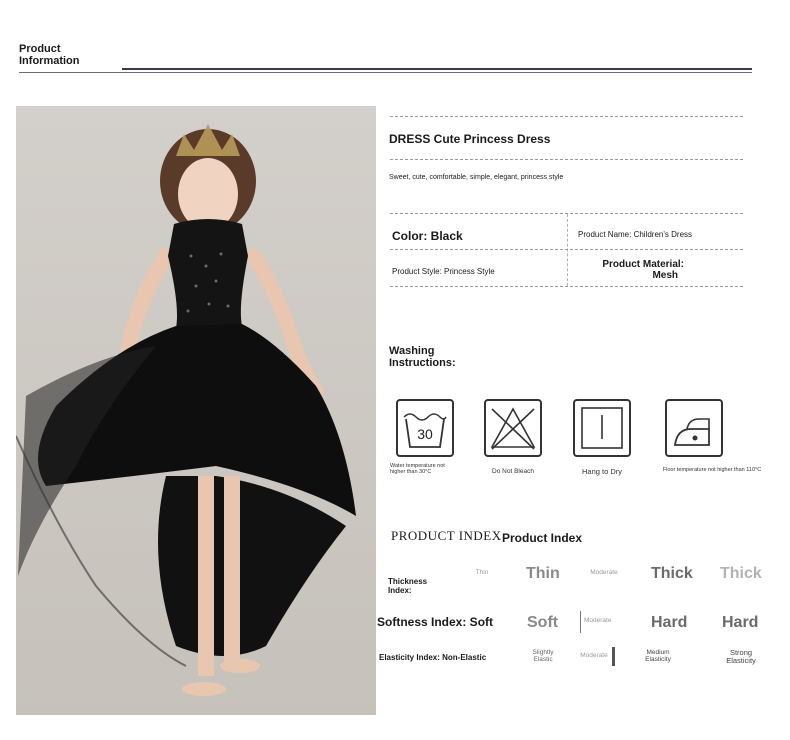 The height and width of the screenshot is (740, 790). Describe the element at coordinates (643, 264) in the screenshot. I see `product-material-label: Product Material:` at that location.